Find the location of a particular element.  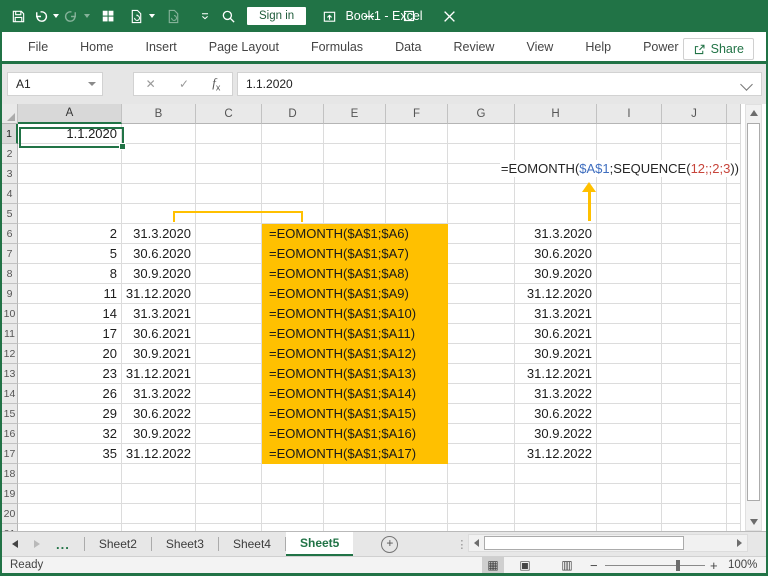

column-header-E: E is located at coordinates (355, 114).